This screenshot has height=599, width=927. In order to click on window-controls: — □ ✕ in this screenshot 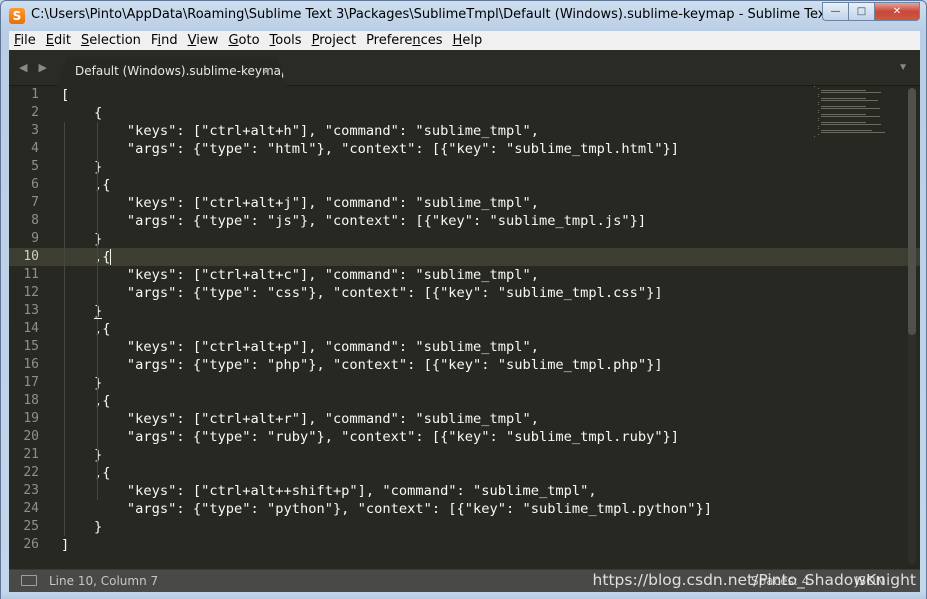, I will do `click(871, 11)`.